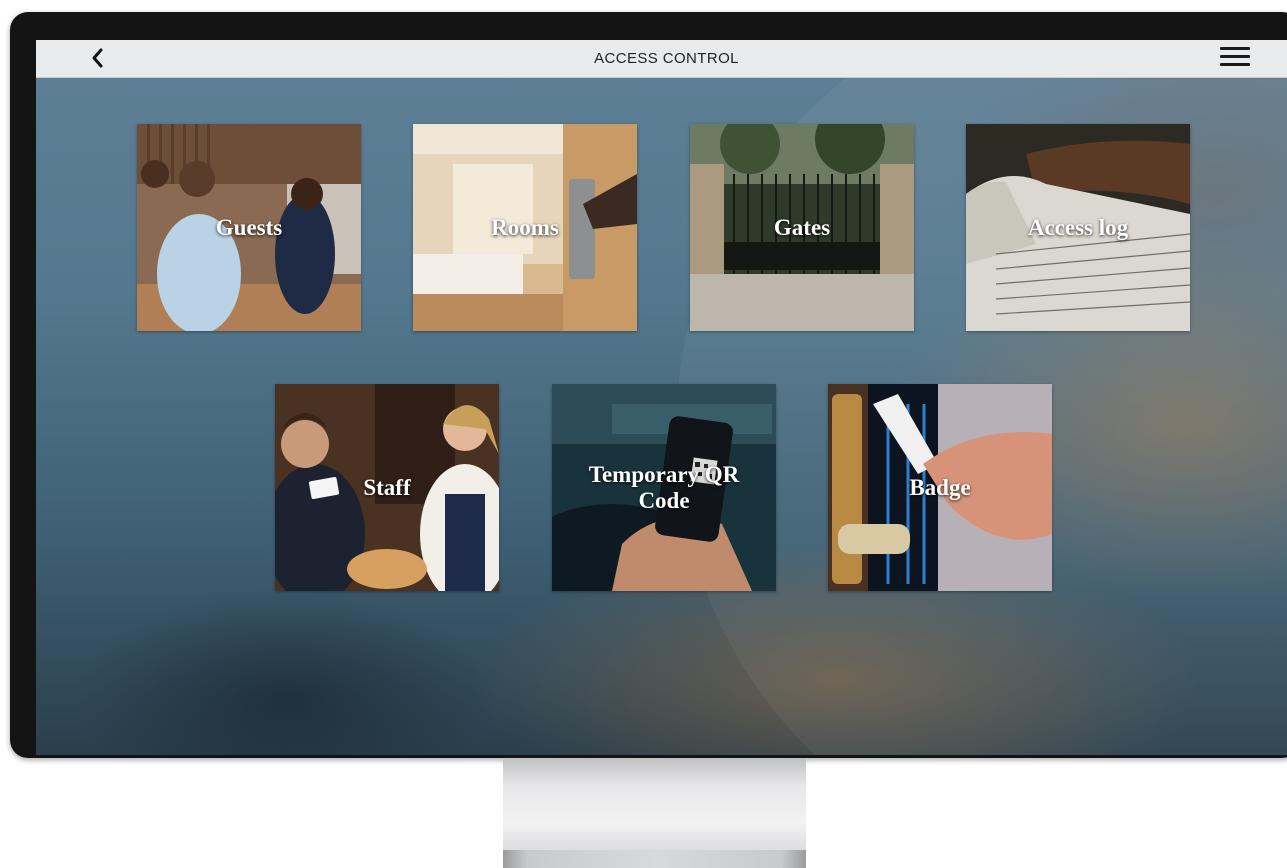  I want to click on page-title: ACCESS CONTROL, so click(666, 58).